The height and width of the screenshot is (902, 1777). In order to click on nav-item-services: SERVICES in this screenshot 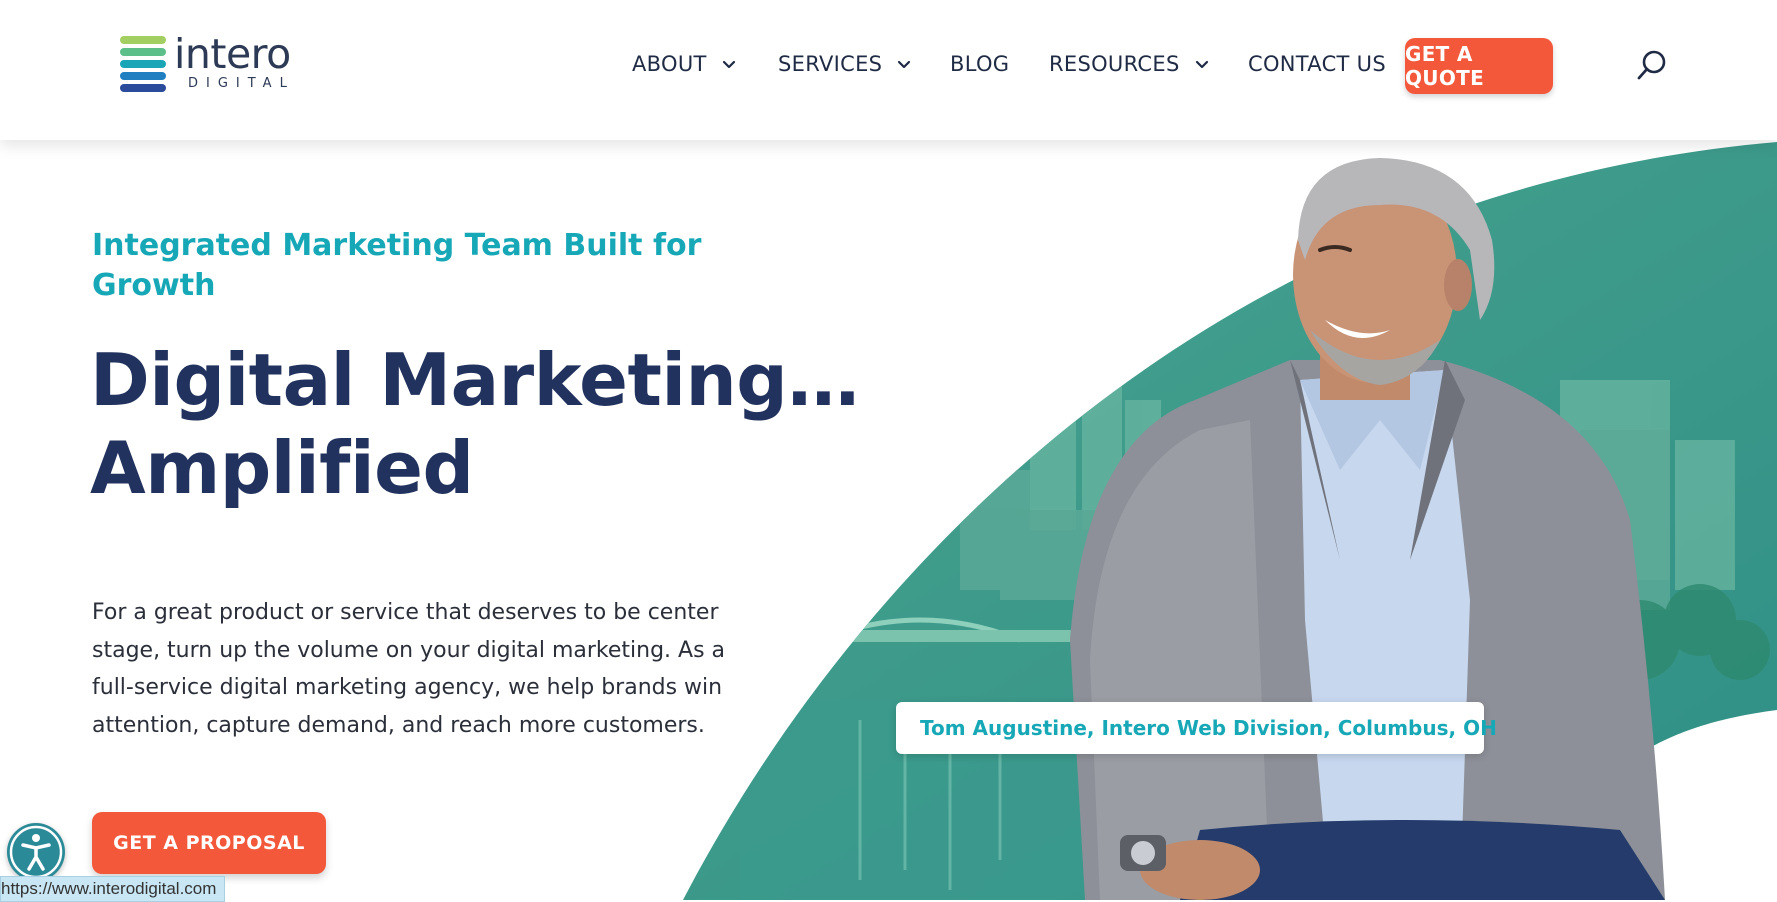, I will do `click(845, 64)`.